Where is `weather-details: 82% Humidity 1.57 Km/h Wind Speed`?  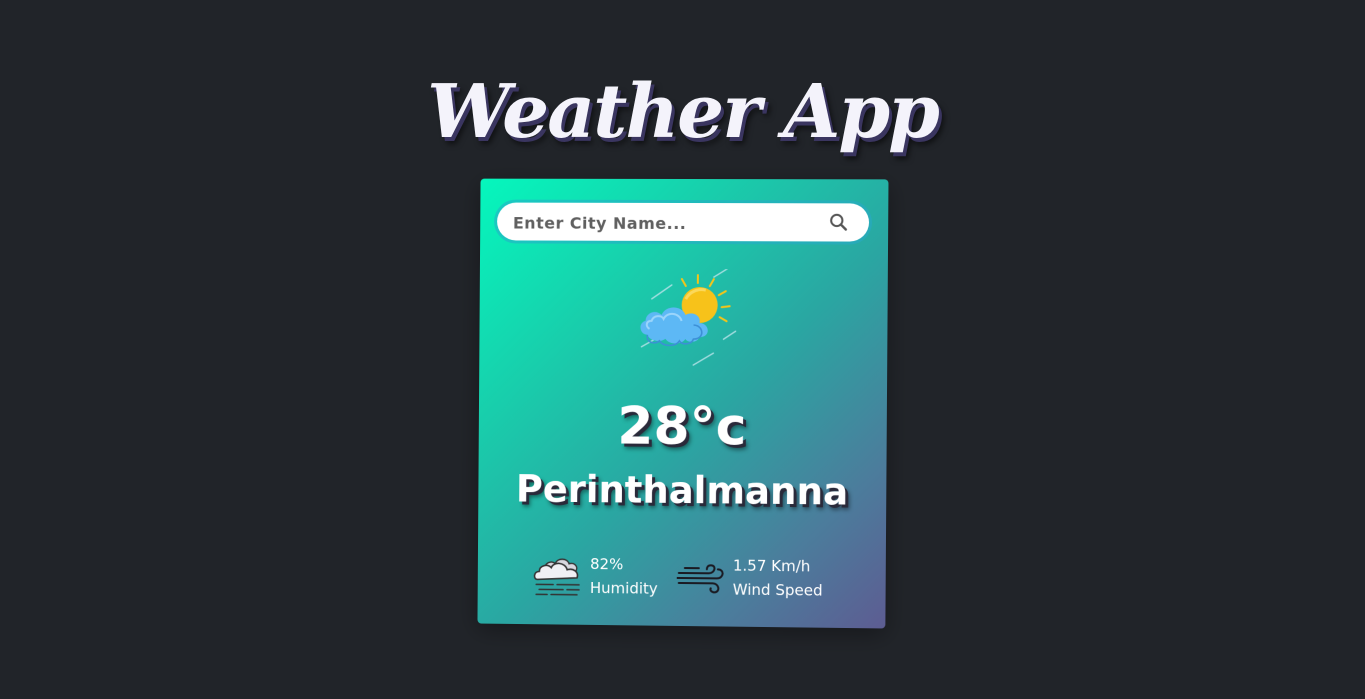 weather-details: 82% Humidity 1.57 Km/h Wind Speed is located at coordinates (687, 578).